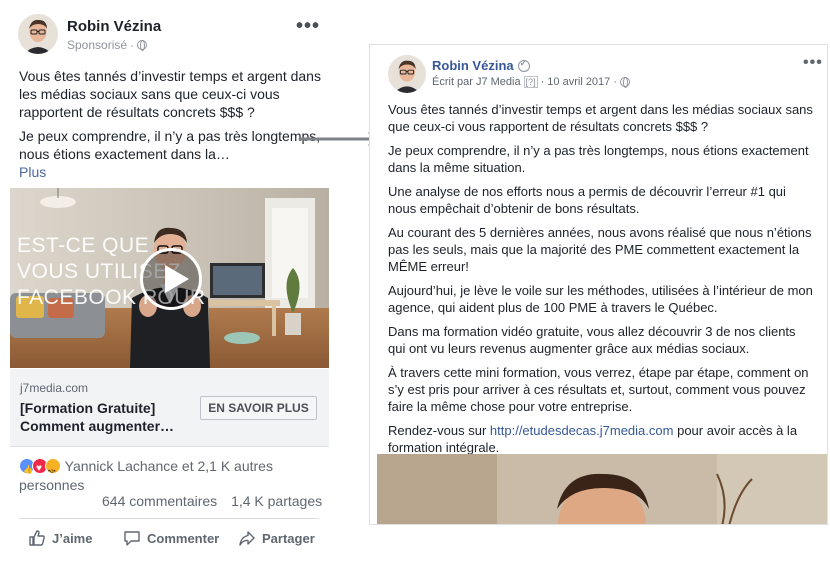 This screenshot has width=830, height=565. Describe the element at coordinates (582, 430) in the screenshot. I see `training-link: http://etudesdecas.j7media.com` at that location.